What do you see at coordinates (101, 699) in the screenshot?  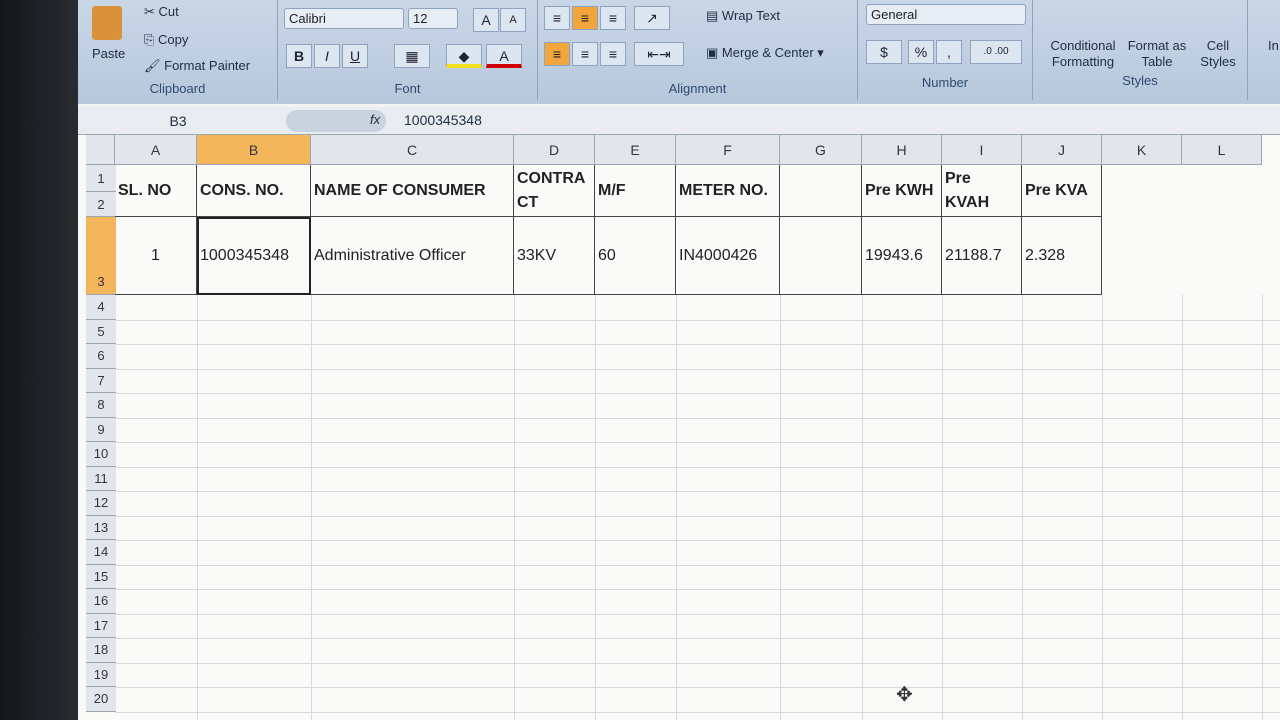 I see `row-header-20: 20` at bounding box center [101, 699].